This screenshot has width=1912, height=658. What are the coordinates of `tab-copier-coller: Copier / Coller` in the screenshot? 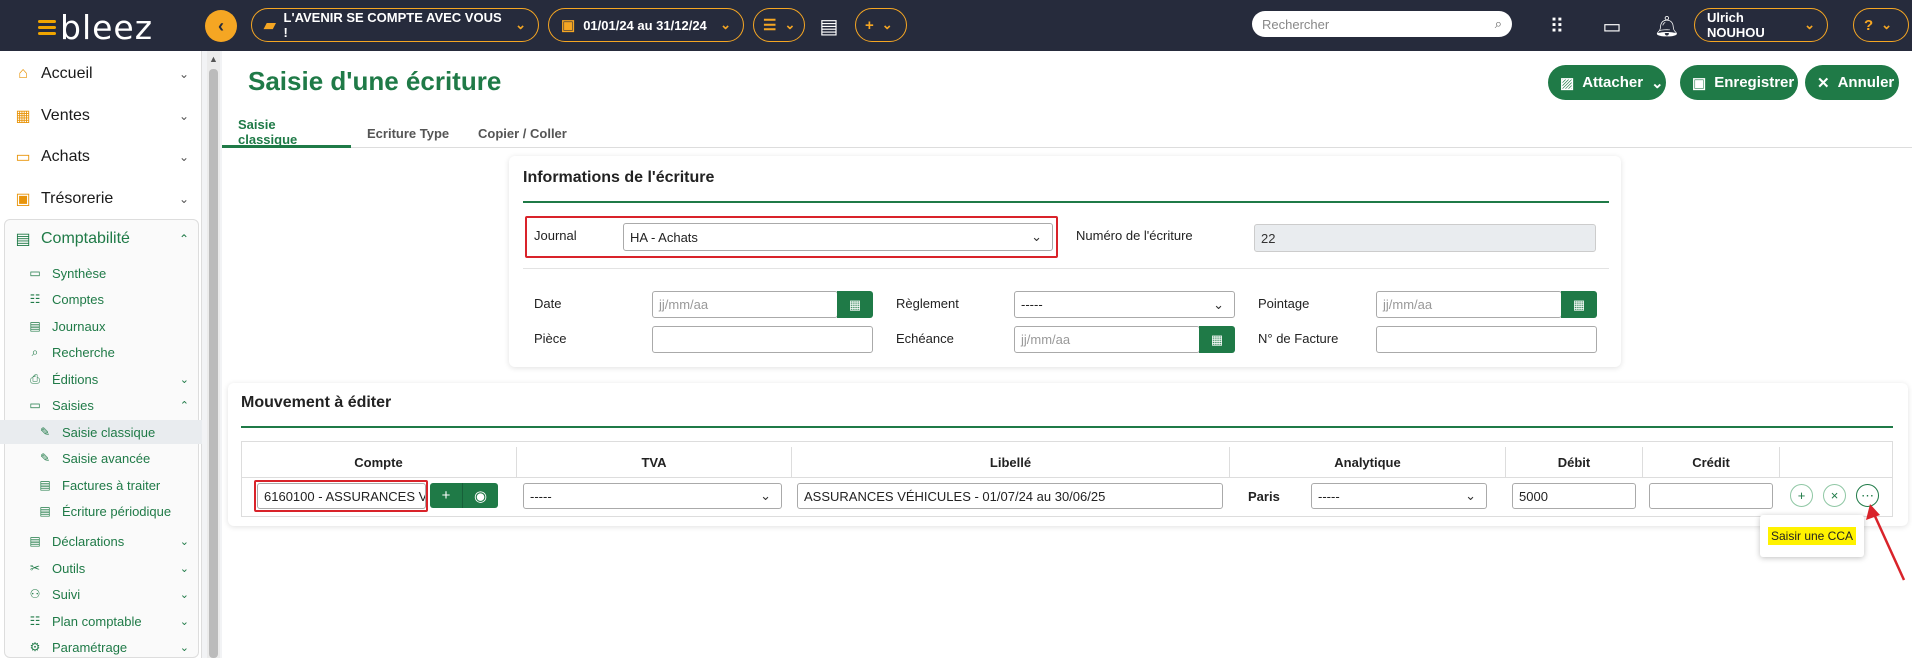 It's located at (522, 133).